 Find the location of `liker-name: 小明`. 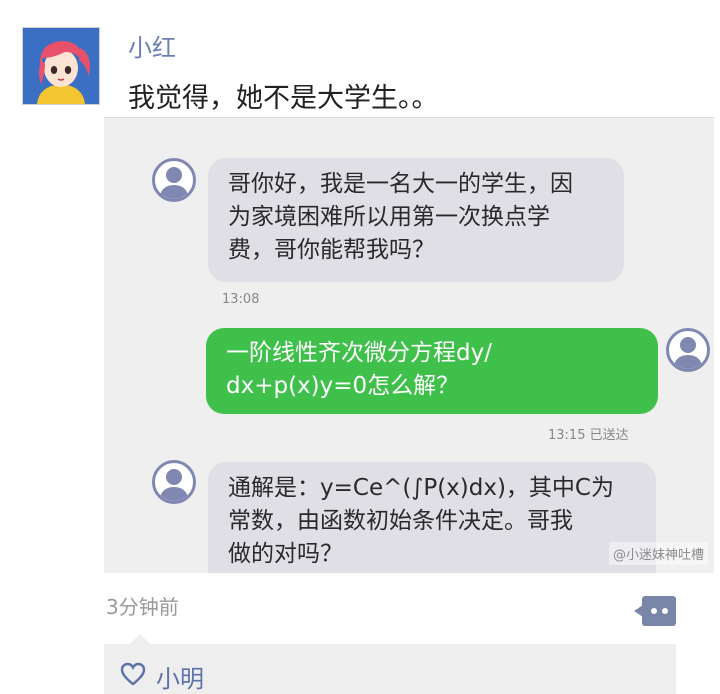

liker-name: 小明 is located at coordinates (180, 676).